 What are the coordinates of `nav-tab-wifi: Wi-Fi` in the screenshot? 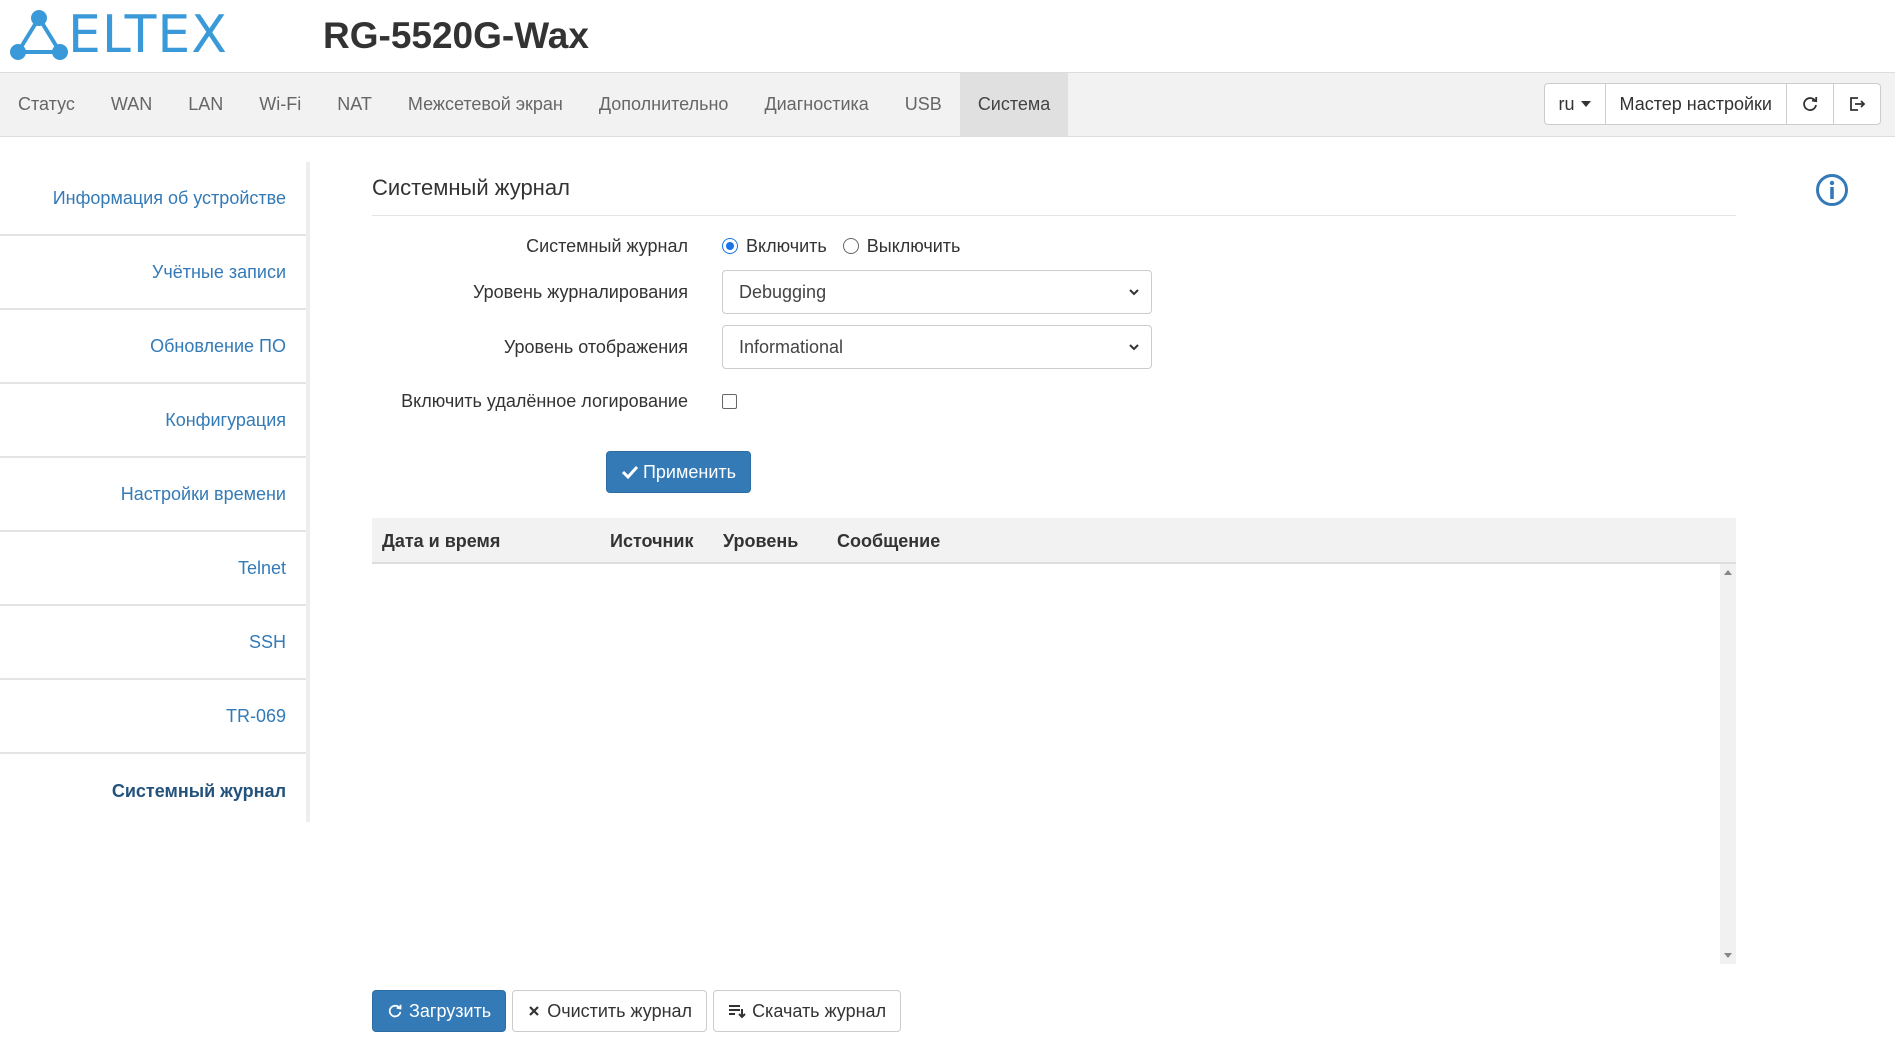 It's located at (280, 104).